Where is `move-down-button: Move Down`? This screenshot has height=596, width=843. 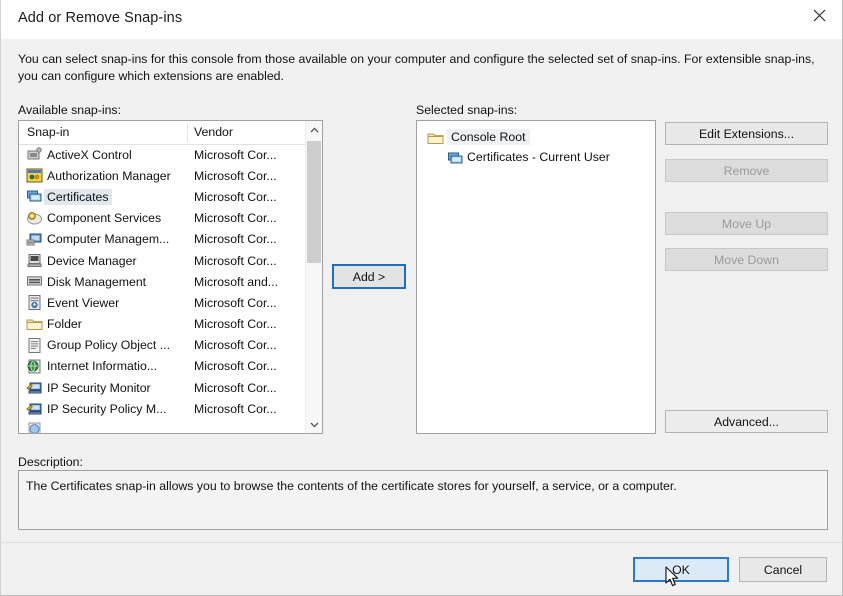
move-down-button: Move Down is located at coordinates (746, 259).